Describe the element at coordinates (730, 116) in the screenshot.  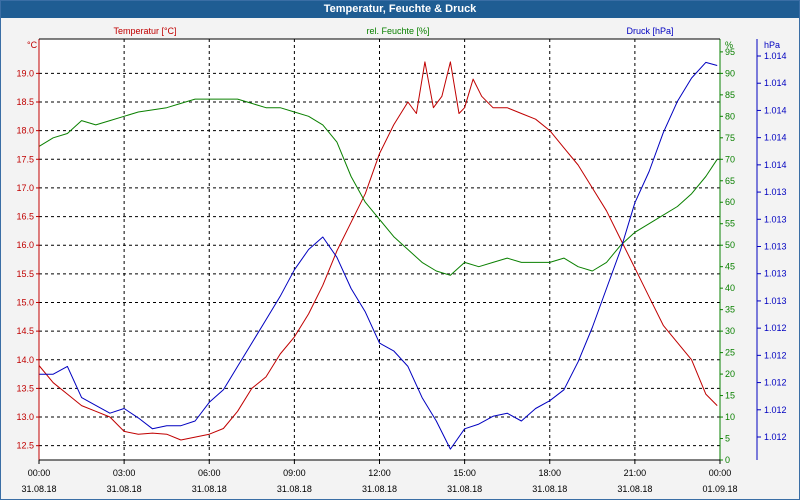
I see `y-tick-label-humidity: 80` at that location.